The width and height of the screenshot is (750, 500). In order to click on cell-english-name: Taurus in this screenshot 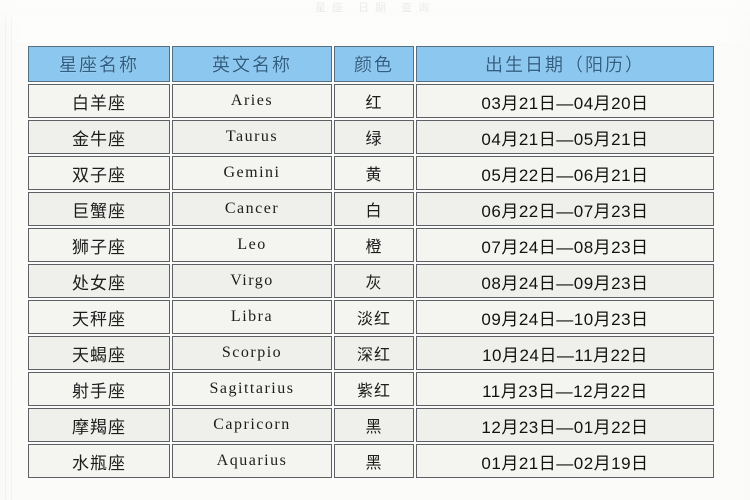, I will do `click(252, 137)`.